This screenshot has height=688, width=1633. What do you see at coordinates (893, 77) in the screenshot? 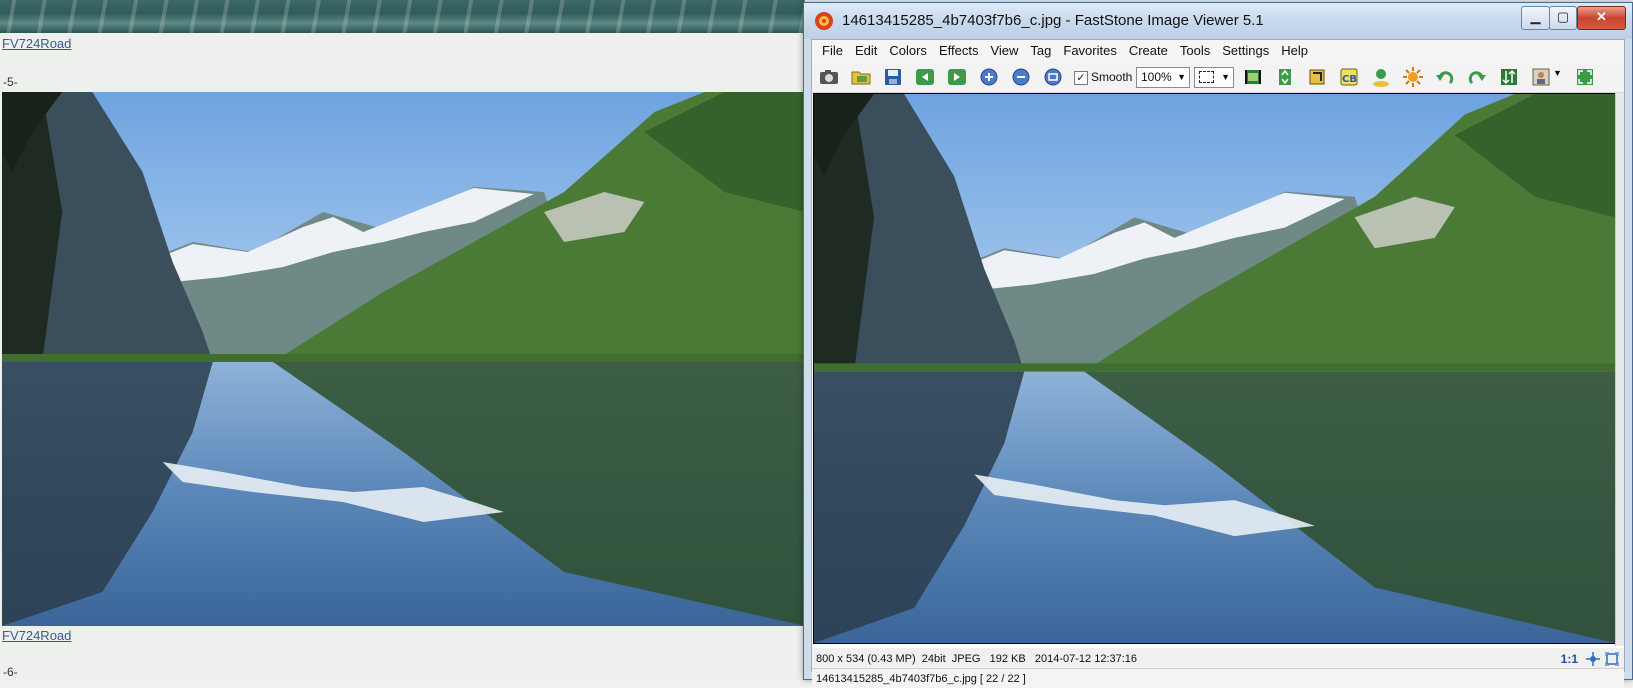
I see `save-disk-icon` at bounding box center [893, 77].